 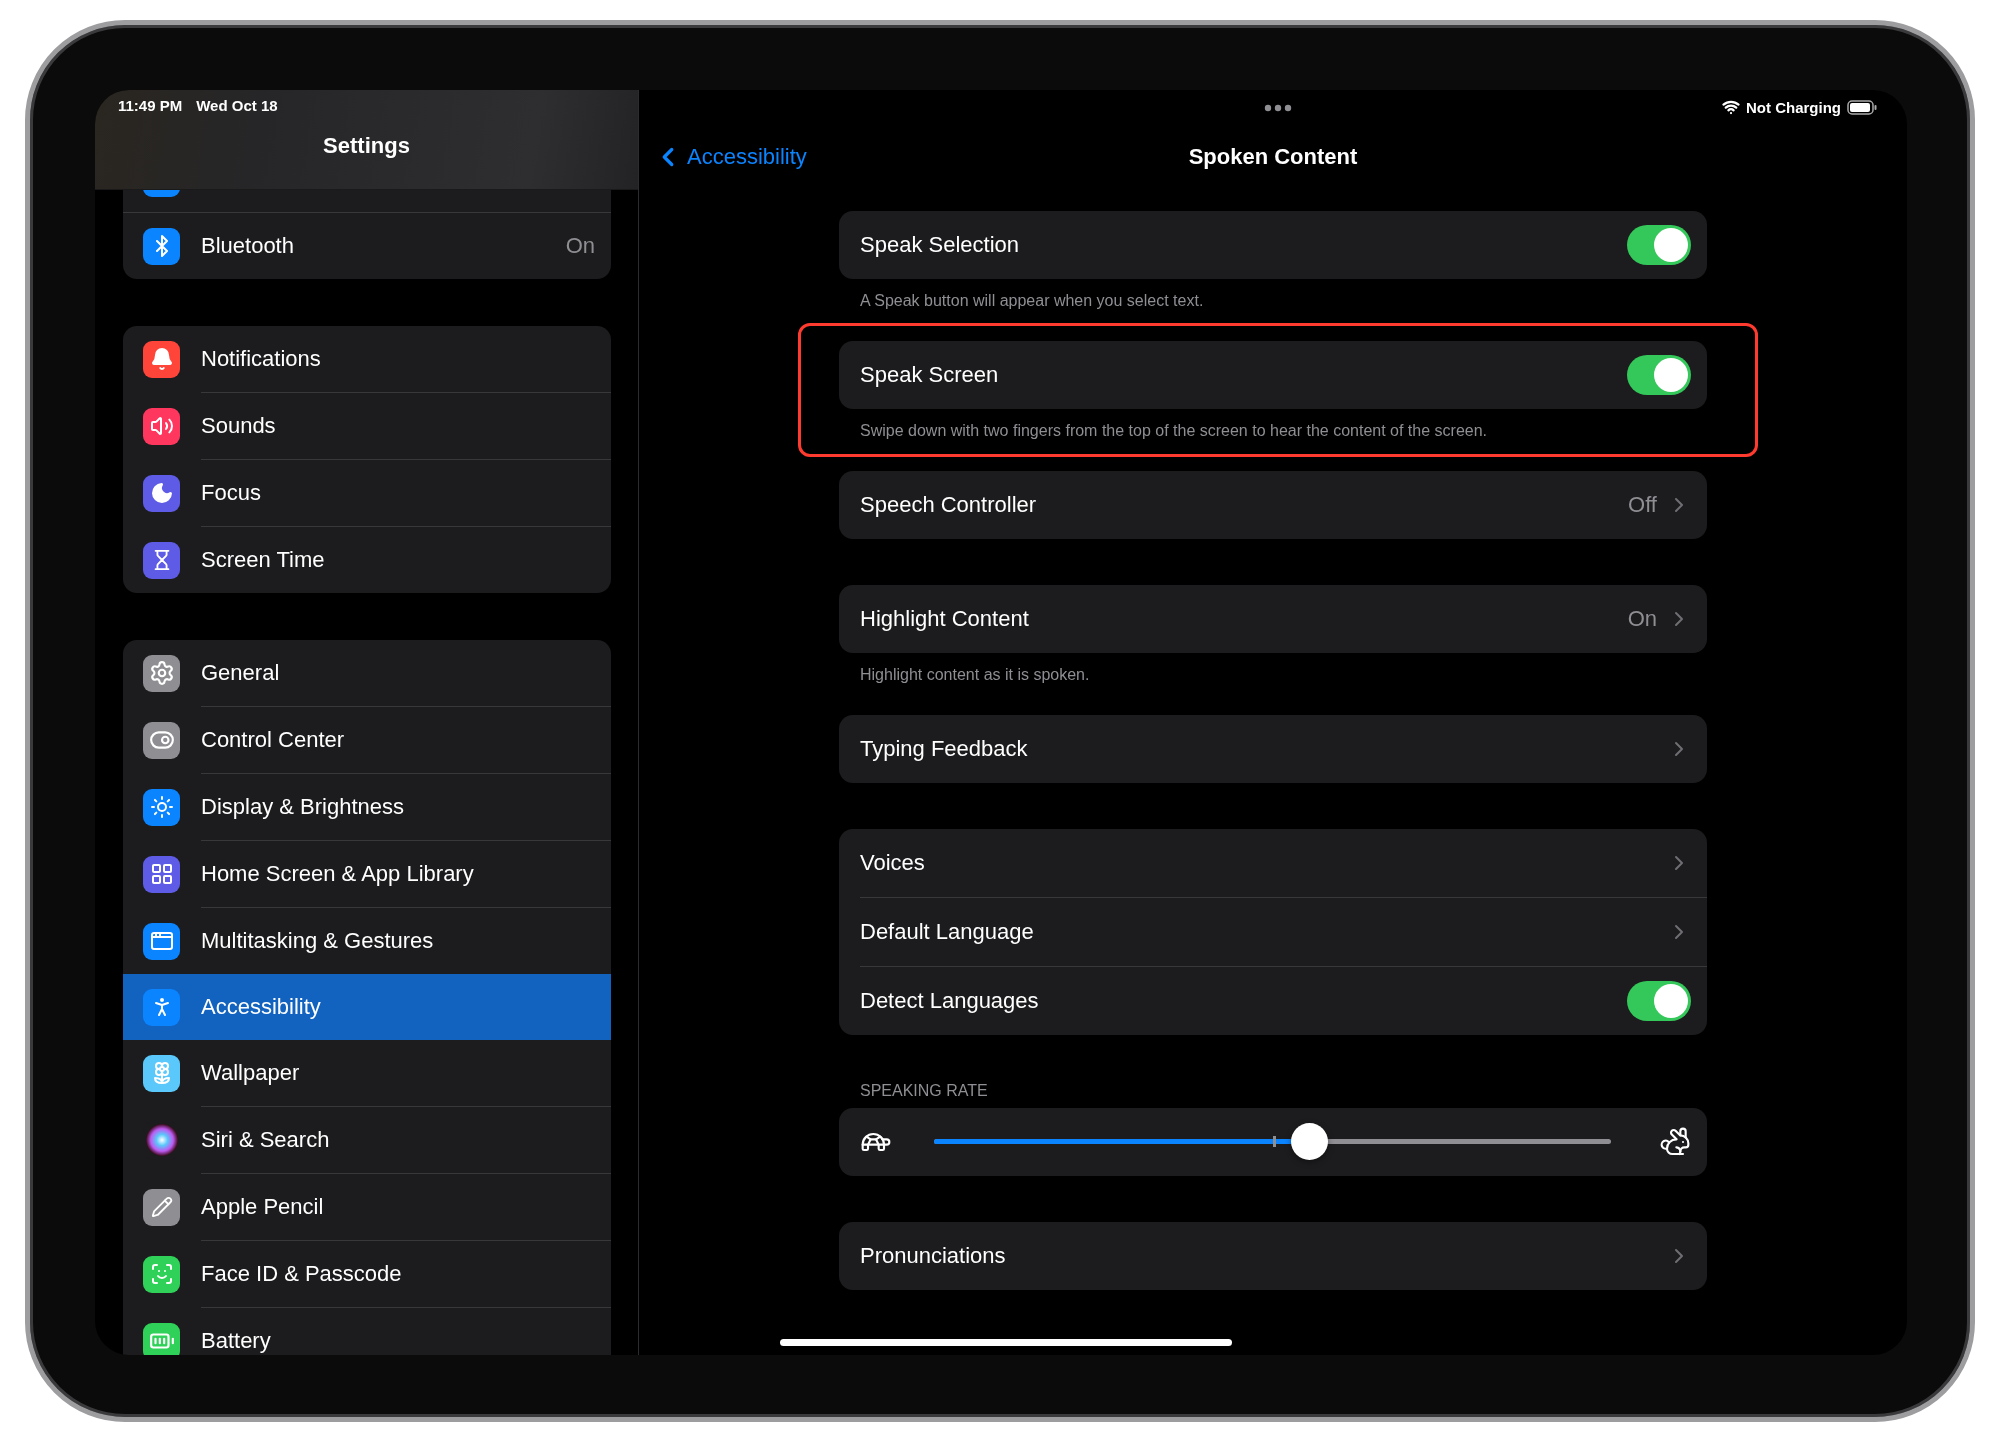 What do you see at coordinates (1273, 295) in the screenshot?
I see `section-footer: A Speak button will appear when you select text.` at bounding box center [1273, 295].